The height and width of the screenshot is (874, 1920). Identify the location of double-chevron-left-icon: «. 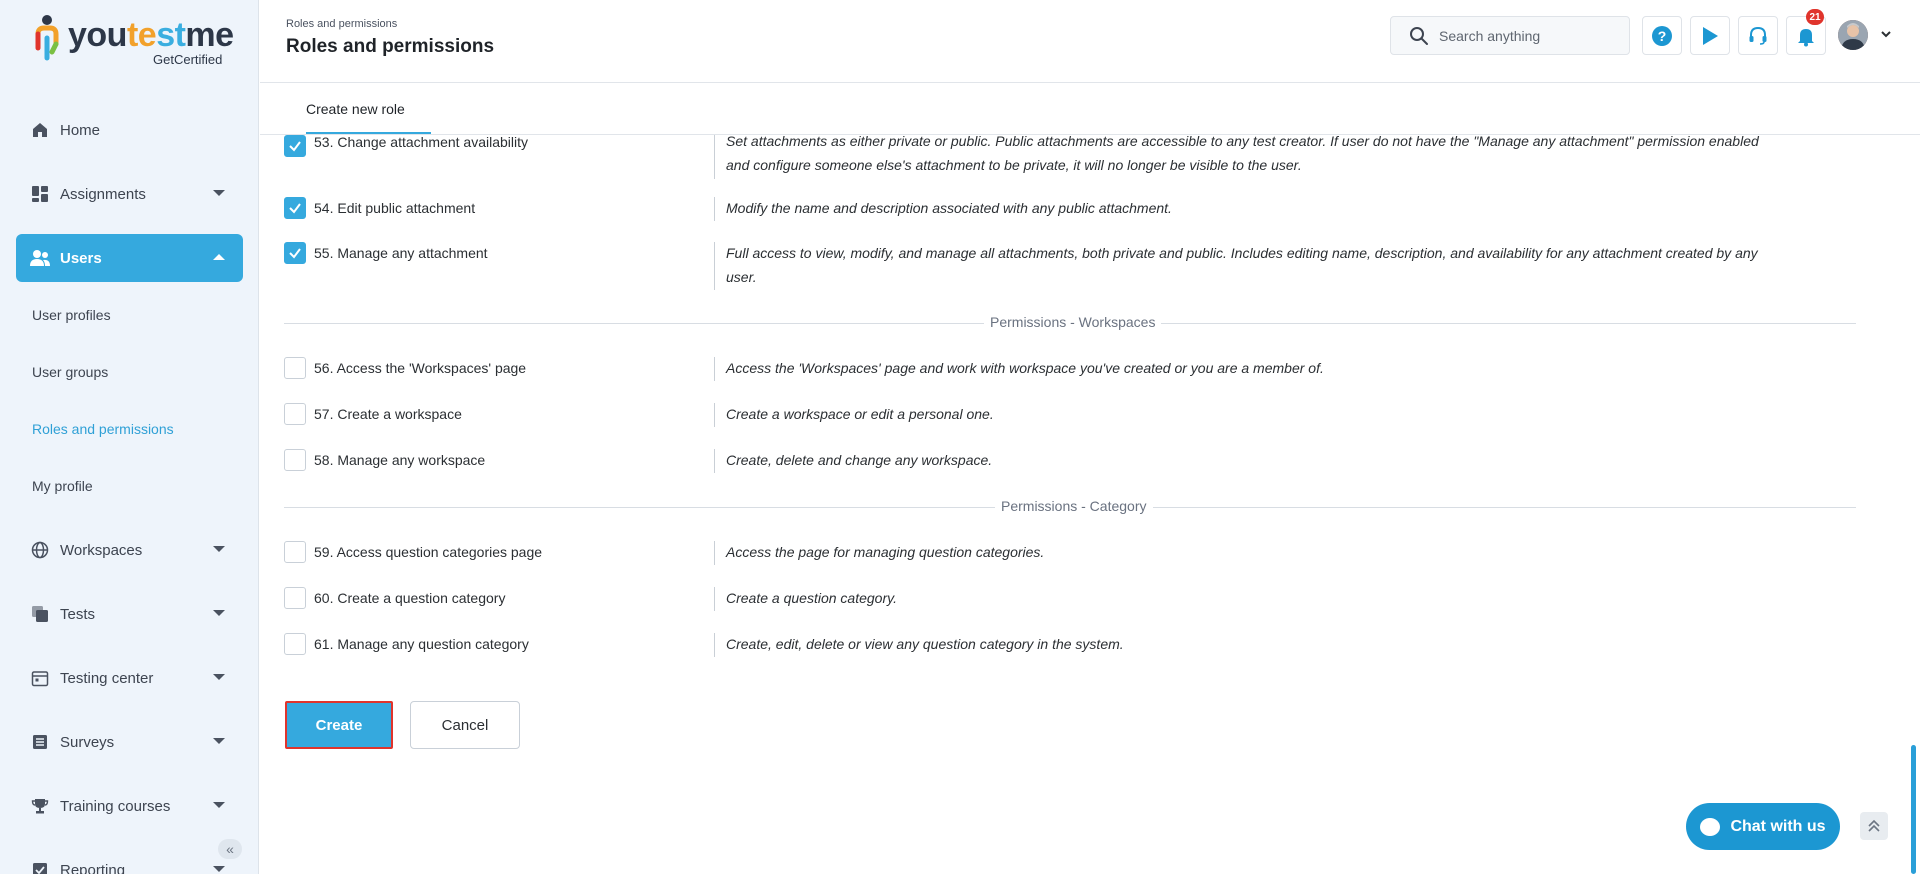
(230, 849).